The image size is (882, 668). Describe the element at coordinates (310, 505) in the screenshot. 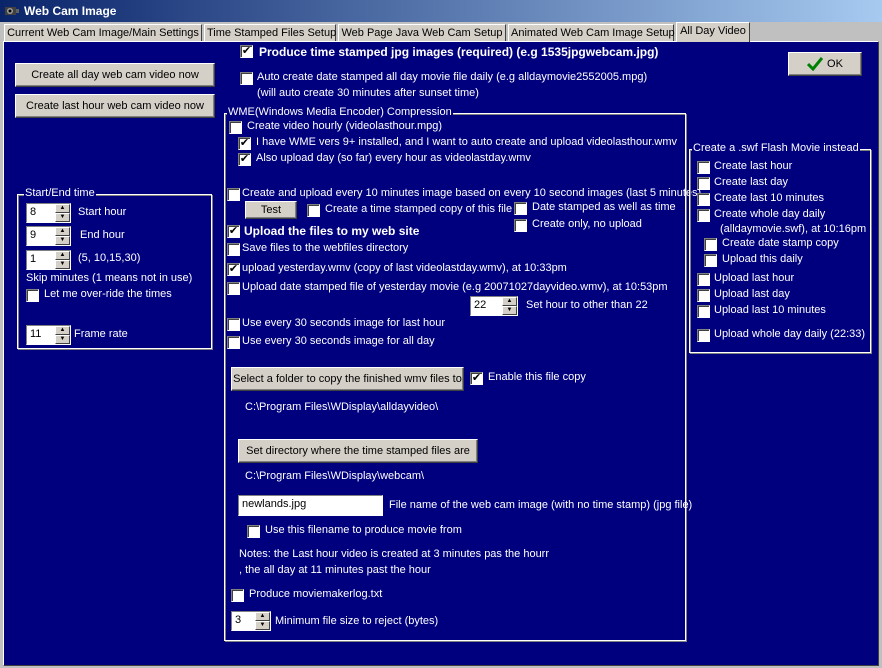

I see `filename-input: newlands.jpg` at that location.